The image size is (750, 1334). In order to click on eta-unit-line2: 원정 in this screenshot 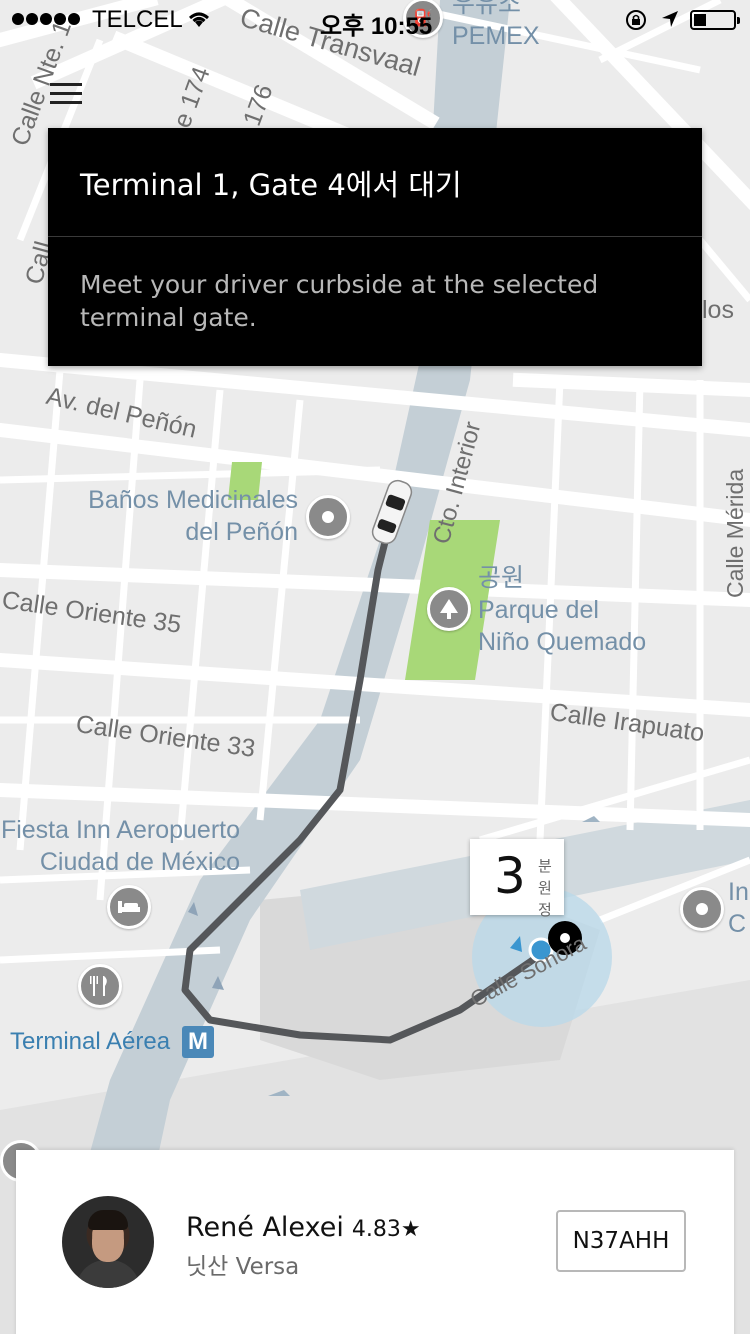, I will do `click(545, 899)`.